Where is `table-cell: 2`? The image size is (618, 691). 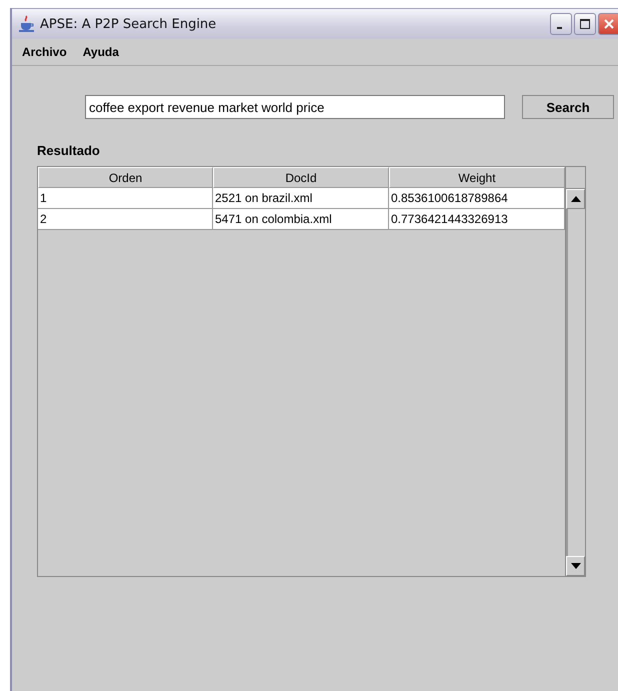 table-cell: 2 is located at coordinates (125, 219).